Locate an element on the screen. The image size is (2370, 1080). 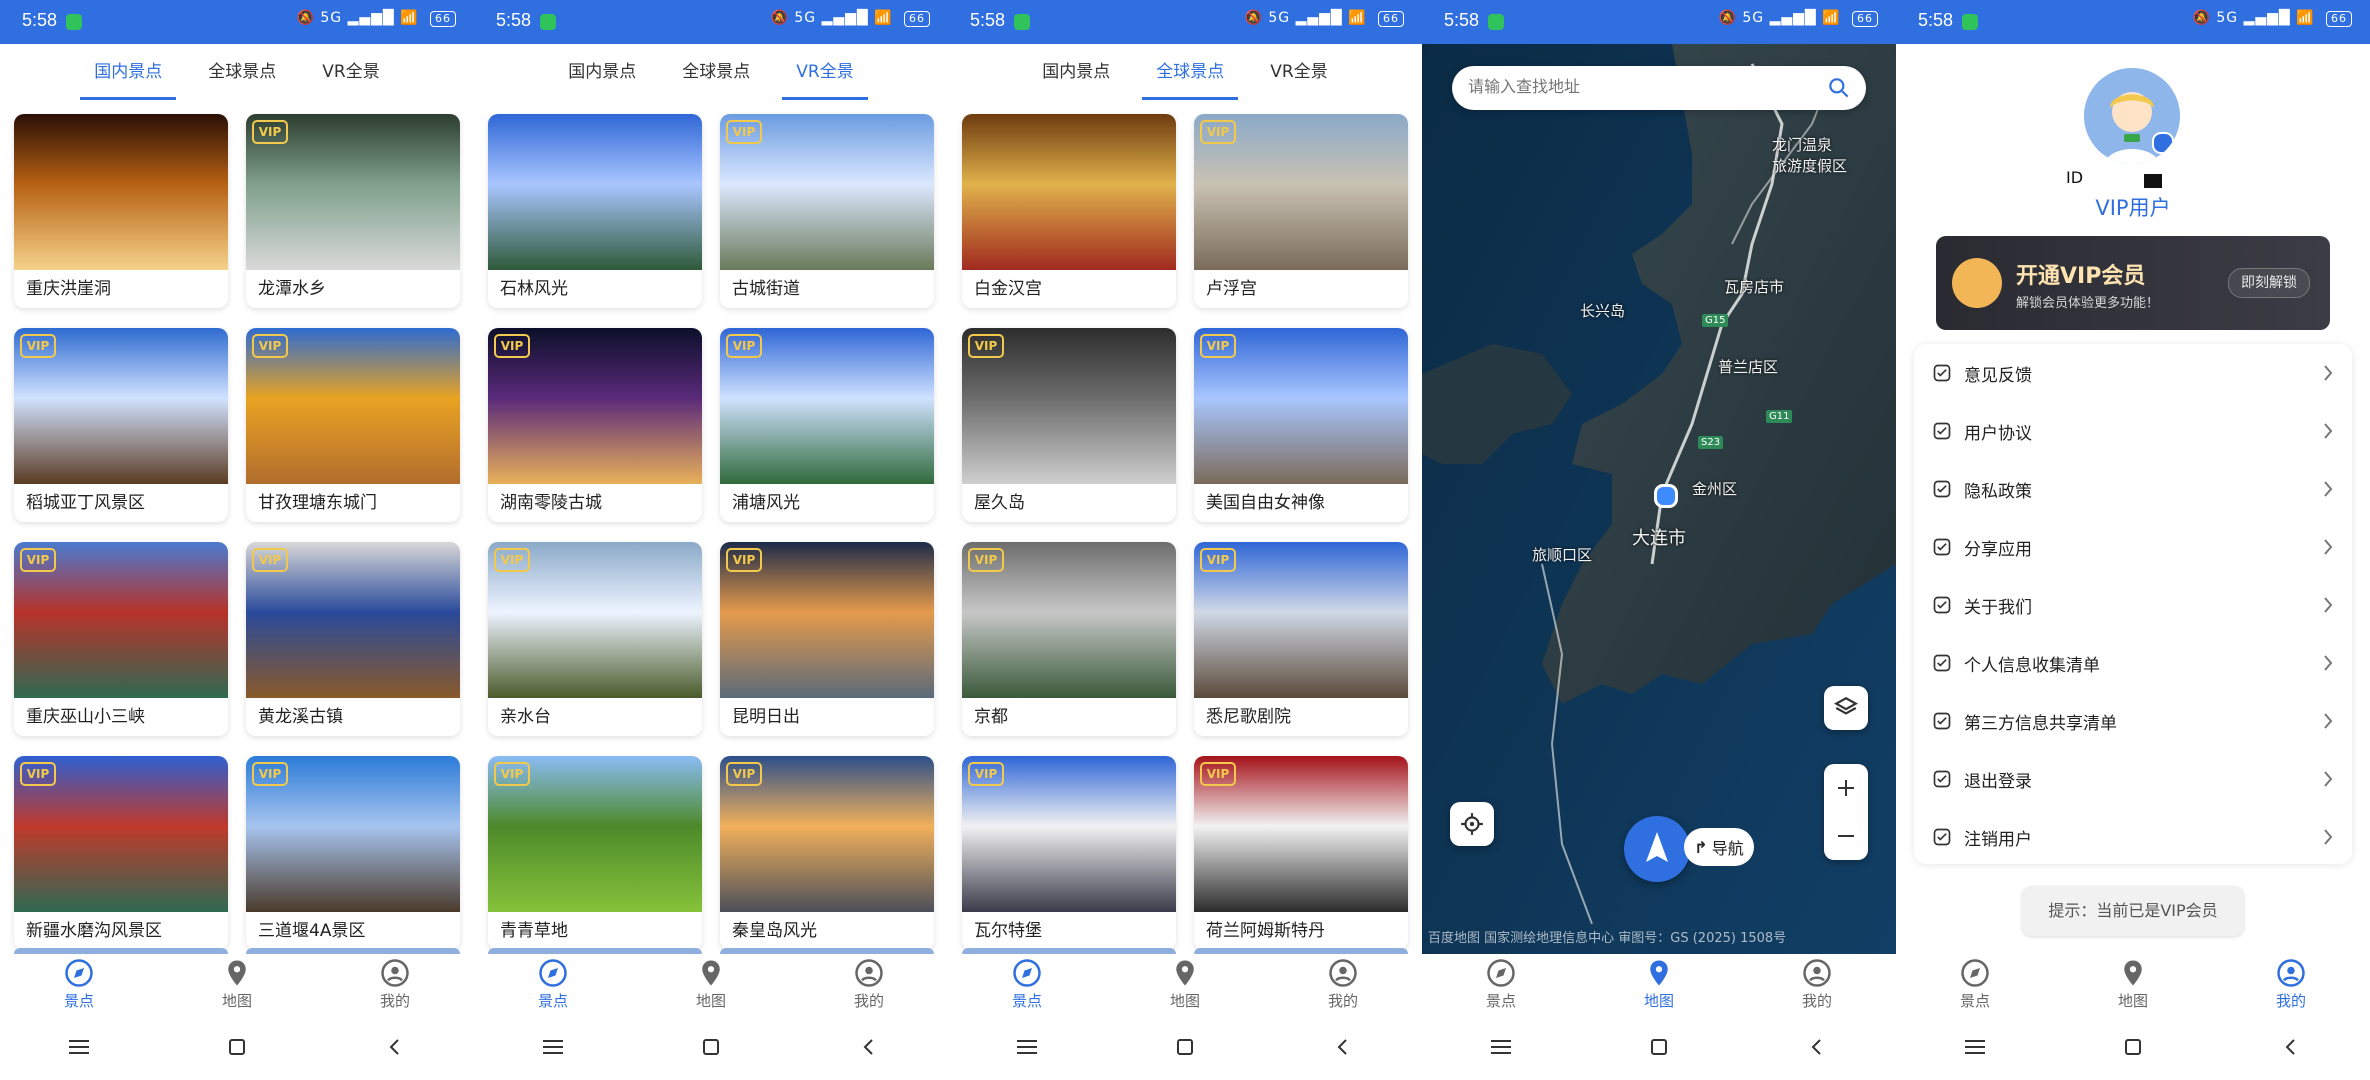
locate-button is located at coordinates (1472, 824).